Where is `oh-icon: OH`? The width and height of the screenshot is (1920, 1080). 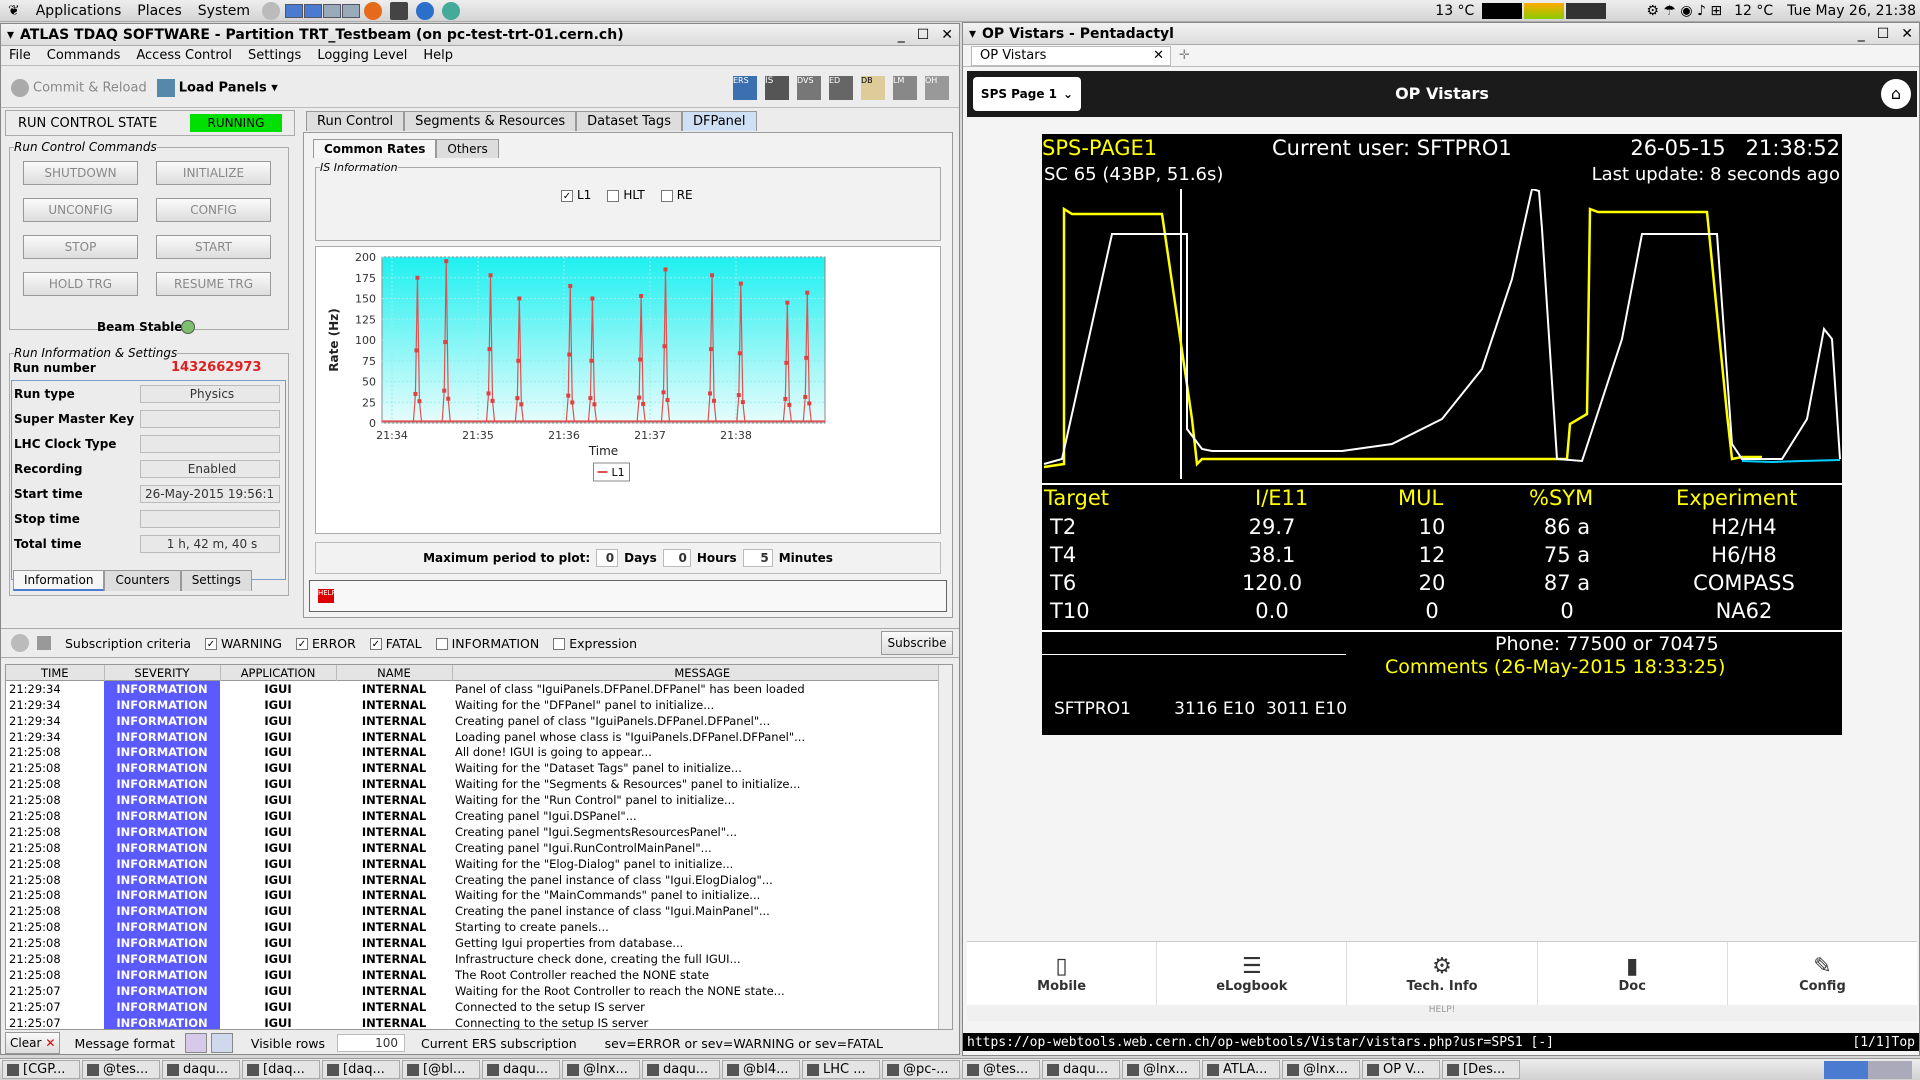
oh-icon: OH is located at coordinates (937, 87).